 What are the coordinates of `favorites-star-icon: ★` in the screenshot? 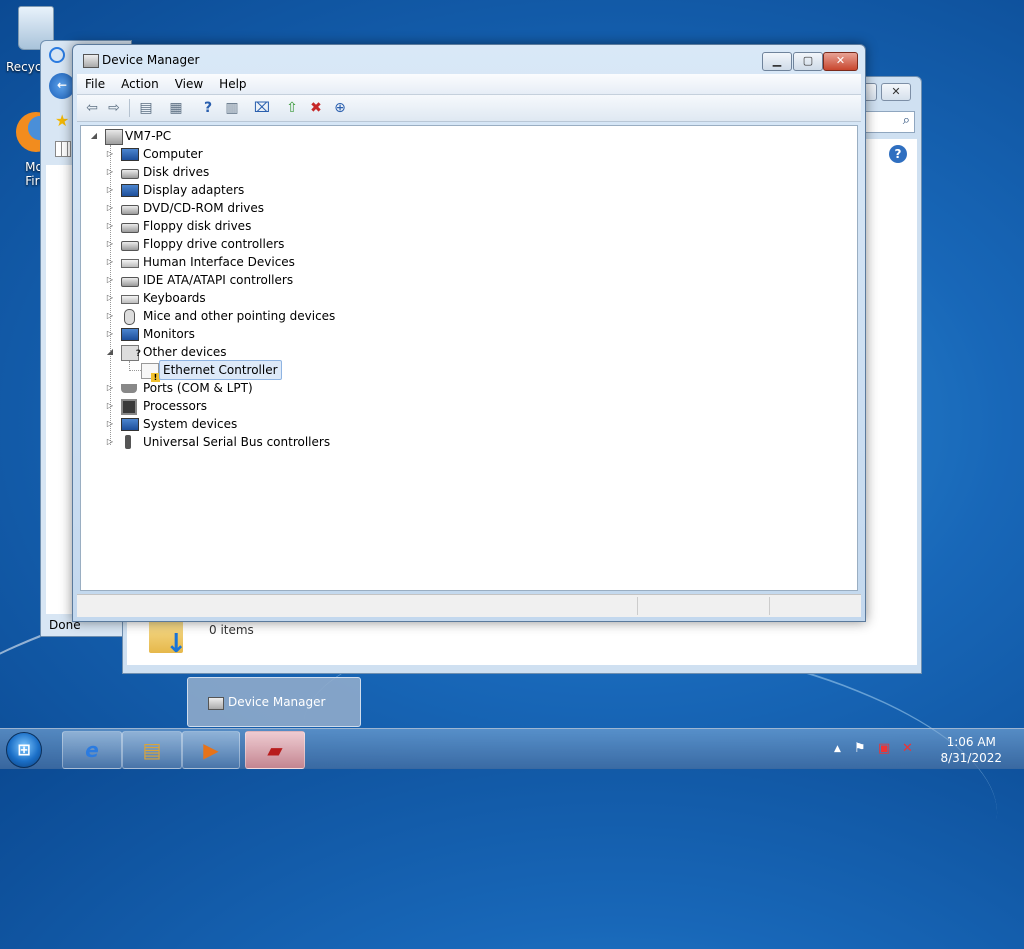 It's located at (62, 120).